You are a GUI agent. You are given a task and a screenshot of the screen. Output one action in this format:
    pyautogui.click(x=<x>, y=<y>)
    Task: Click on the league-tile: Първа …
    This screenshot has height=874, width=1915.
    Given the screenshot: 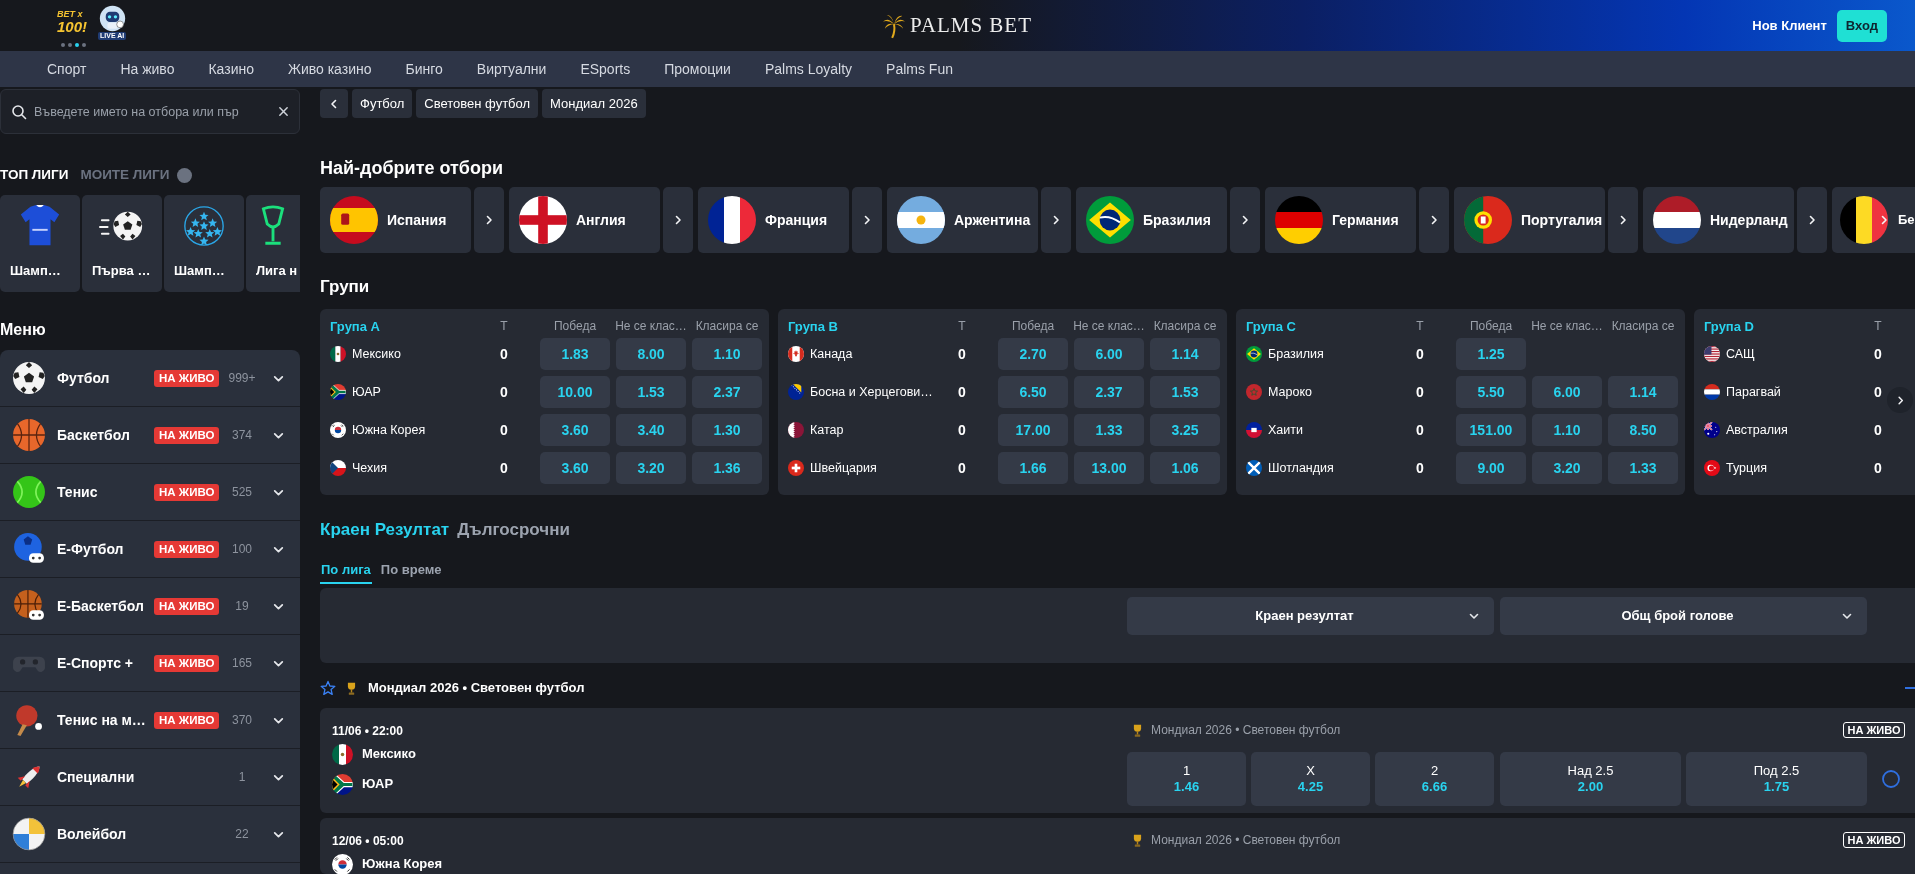 What is the action you would take?
    pyautogui.click(x=122, y=243)
    